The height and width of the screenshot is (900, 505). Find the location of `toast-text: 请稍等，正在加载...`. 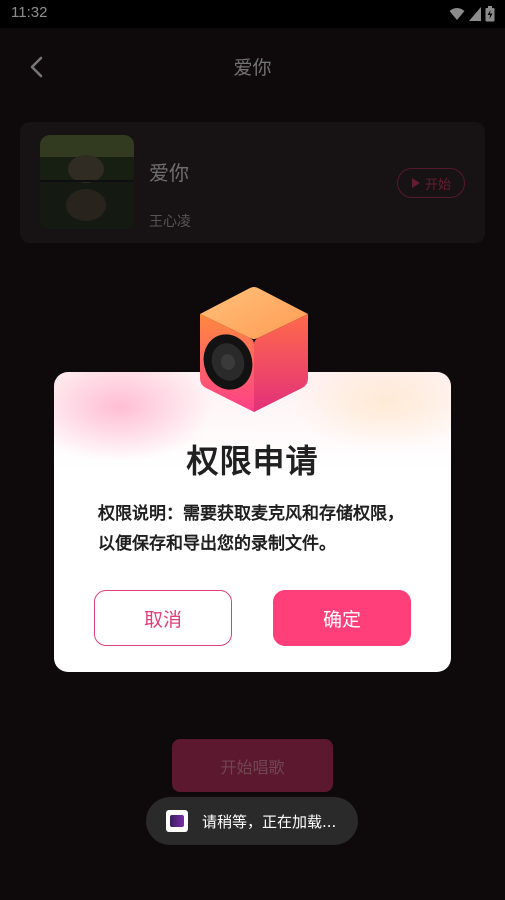

toast-text: 请稍等，正在加载... is located at coordinates (269, 821).